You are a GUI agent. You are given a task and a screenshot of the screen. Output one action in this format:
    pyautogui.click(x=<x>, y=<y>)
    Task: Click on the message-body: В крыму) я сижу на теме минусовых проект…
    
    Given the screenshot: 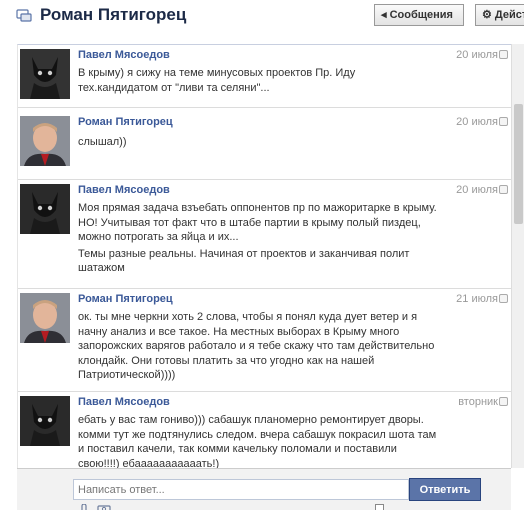 What is the action you would take?
    pyautogui.click(x=258, y=81)
    